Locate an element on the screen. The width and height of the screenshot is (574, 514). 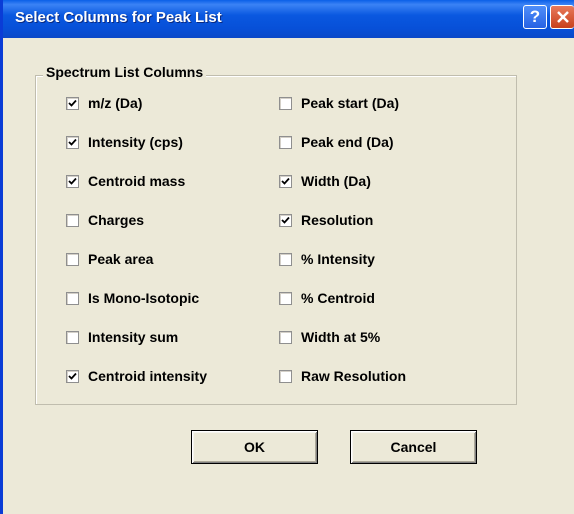
checkbox-row-intensity-sum: Intensity sum is located at coordinates (122, 337).